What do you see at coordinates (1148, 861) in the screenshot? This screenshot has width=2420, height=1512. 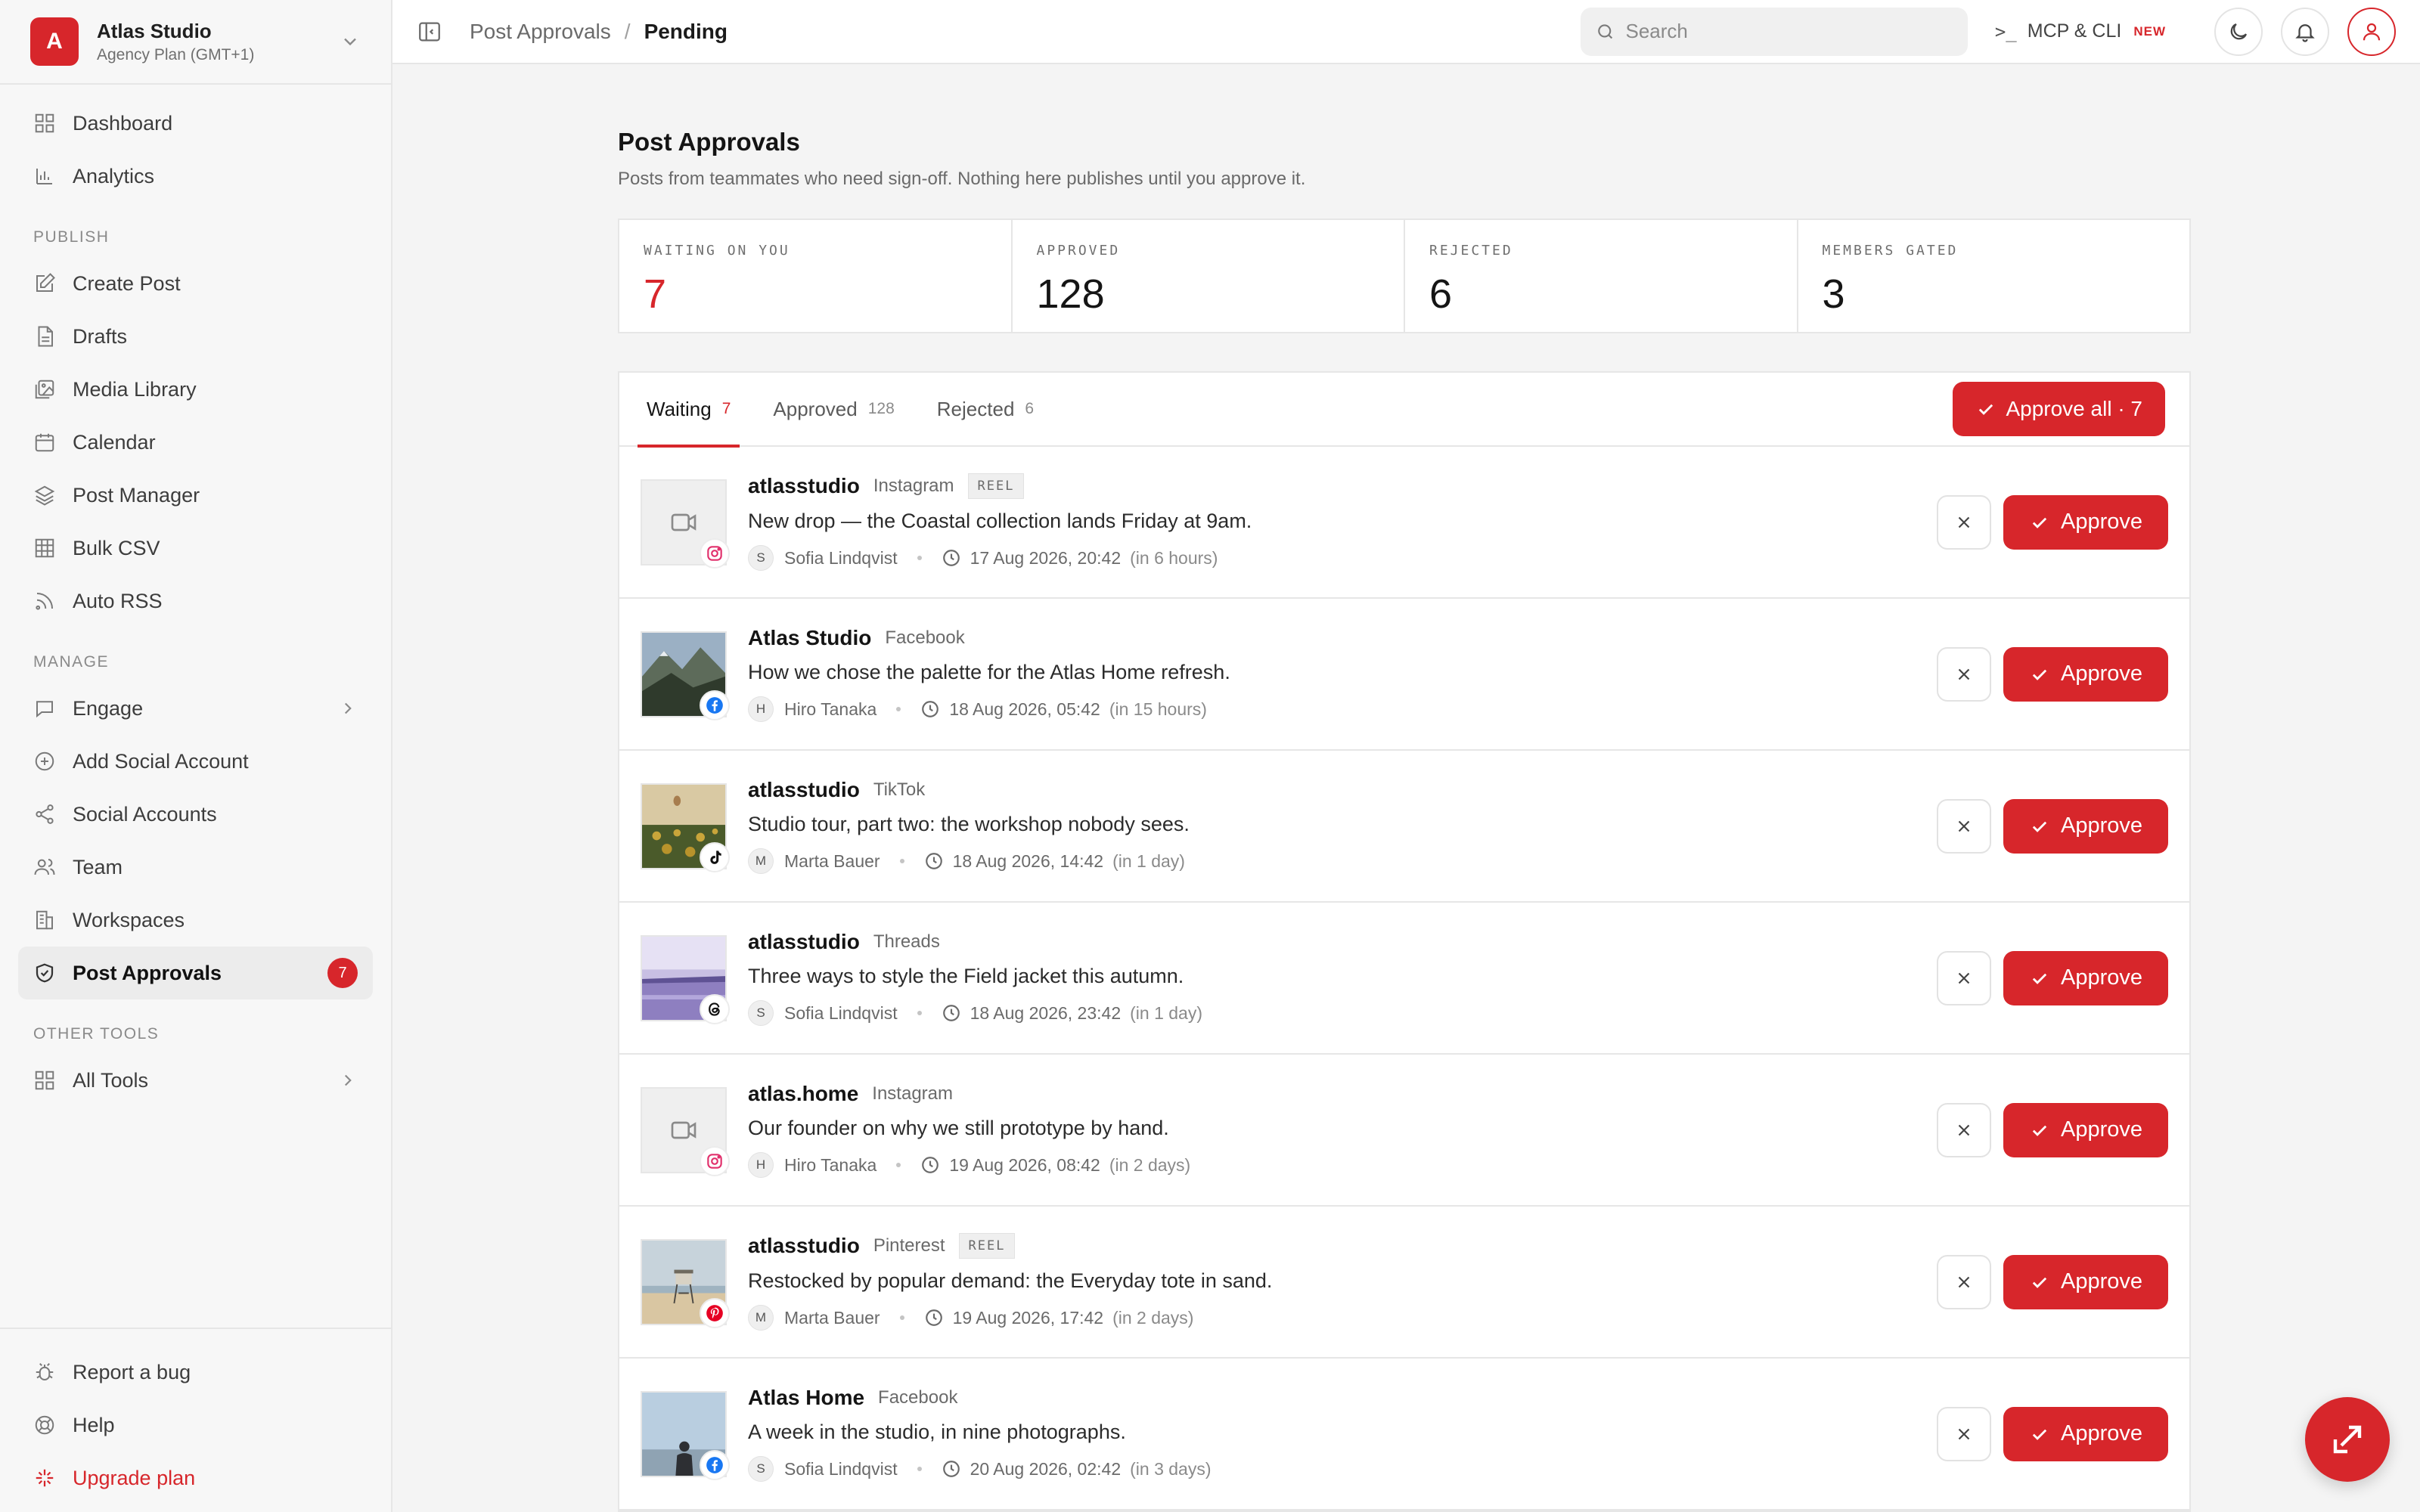 I see `post-relative-time: (in 1 day)` at bounding box center [1148, 861].